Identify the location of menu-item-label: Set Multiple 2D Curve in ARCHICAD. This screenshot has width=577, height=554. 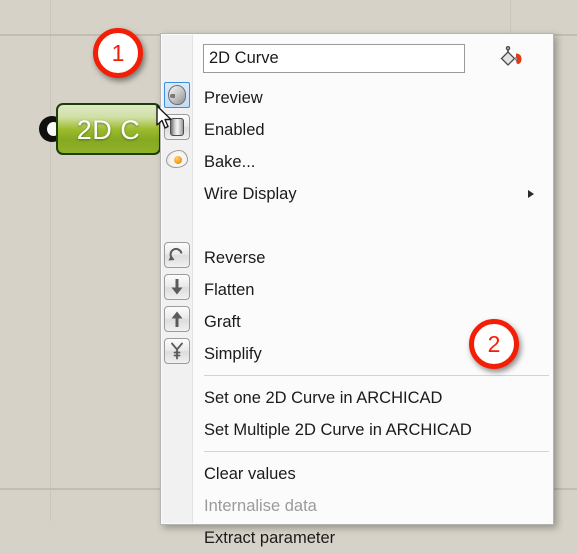
(338, 430).